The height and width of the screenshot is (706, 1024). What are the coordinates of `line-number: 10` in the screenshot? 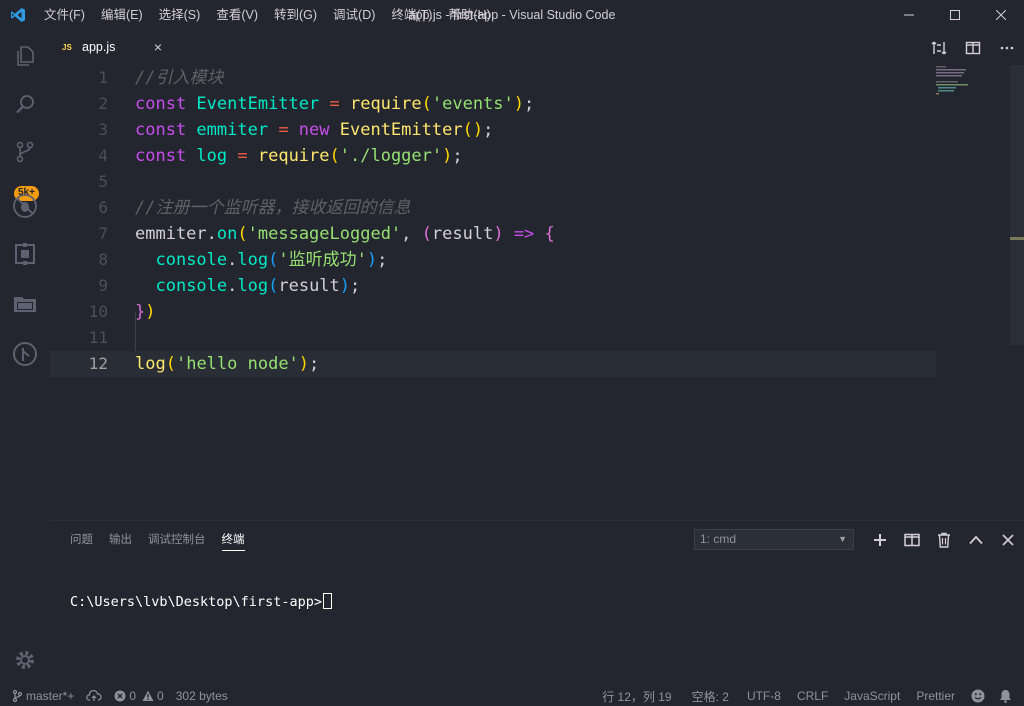 It's located at (98, 311).